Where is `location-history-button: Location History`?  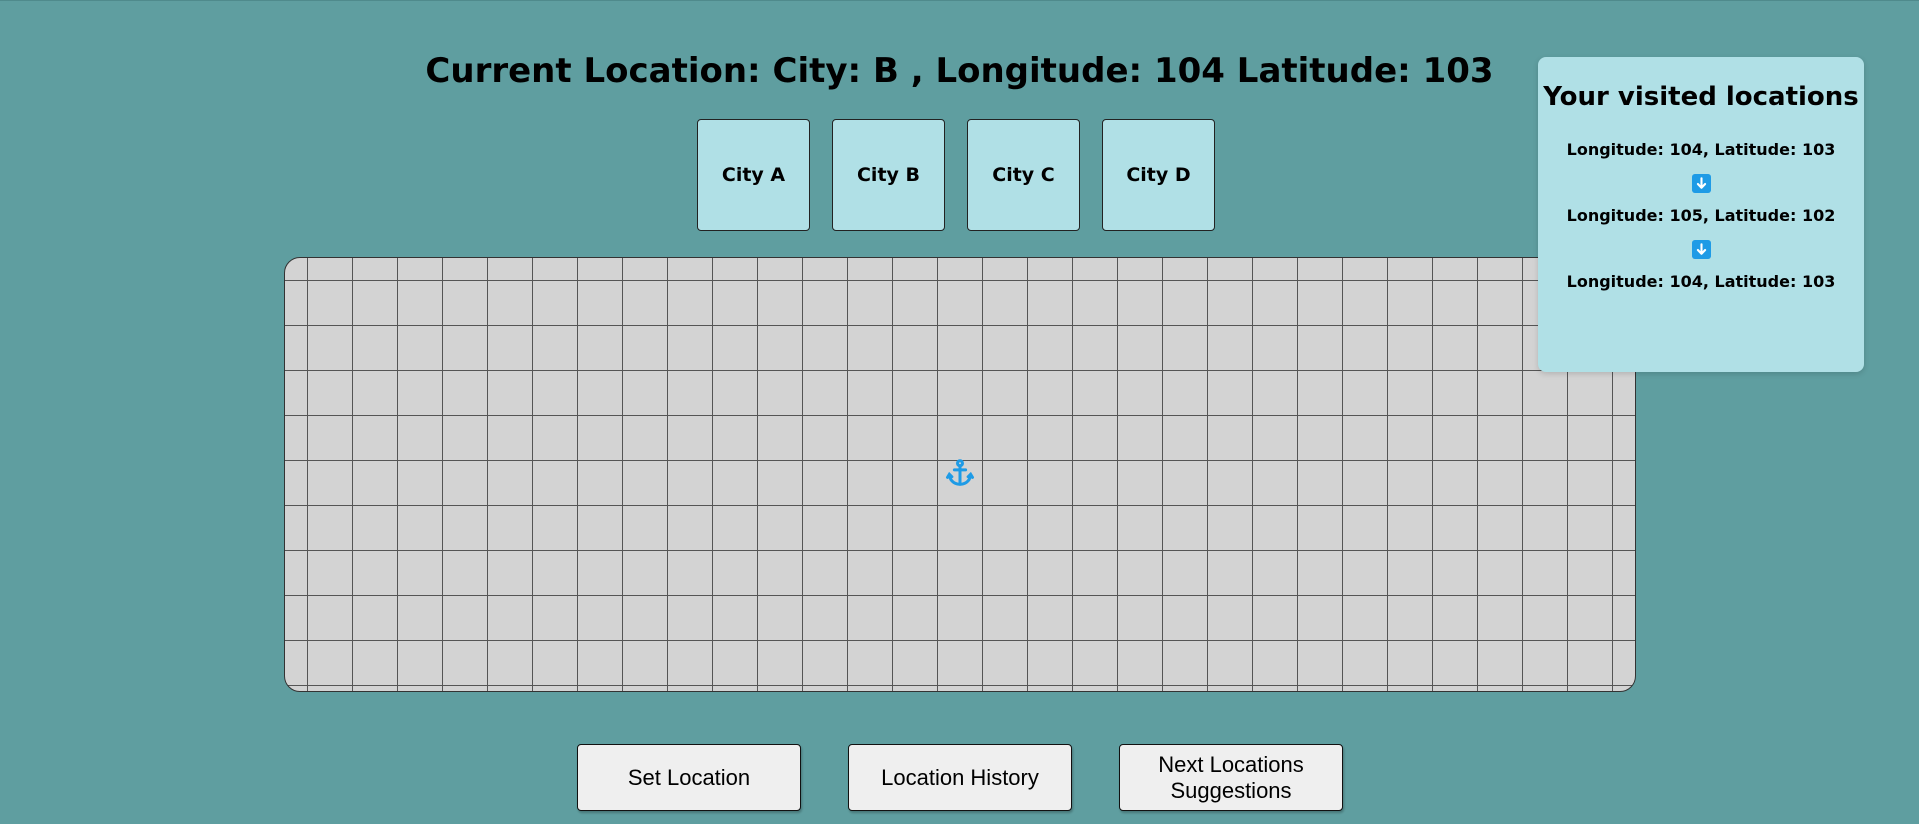
location-history-button: Location History is located at coordinates (960, 777).